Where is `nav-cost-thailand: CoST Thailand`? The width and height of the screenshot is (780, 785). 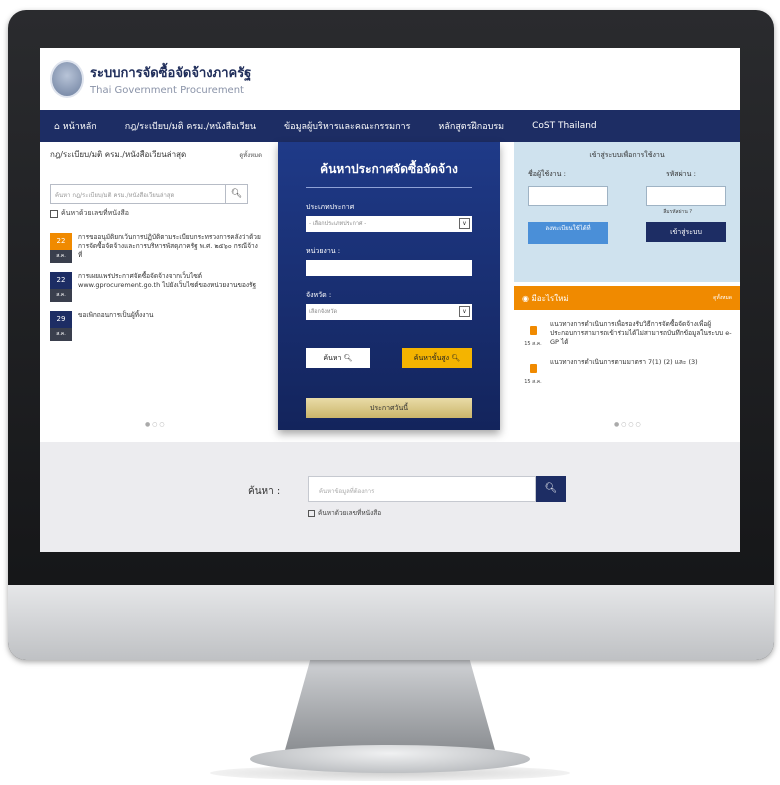 nav-cost-thailand: CoST Thailand is located at coordinates (564, 126).